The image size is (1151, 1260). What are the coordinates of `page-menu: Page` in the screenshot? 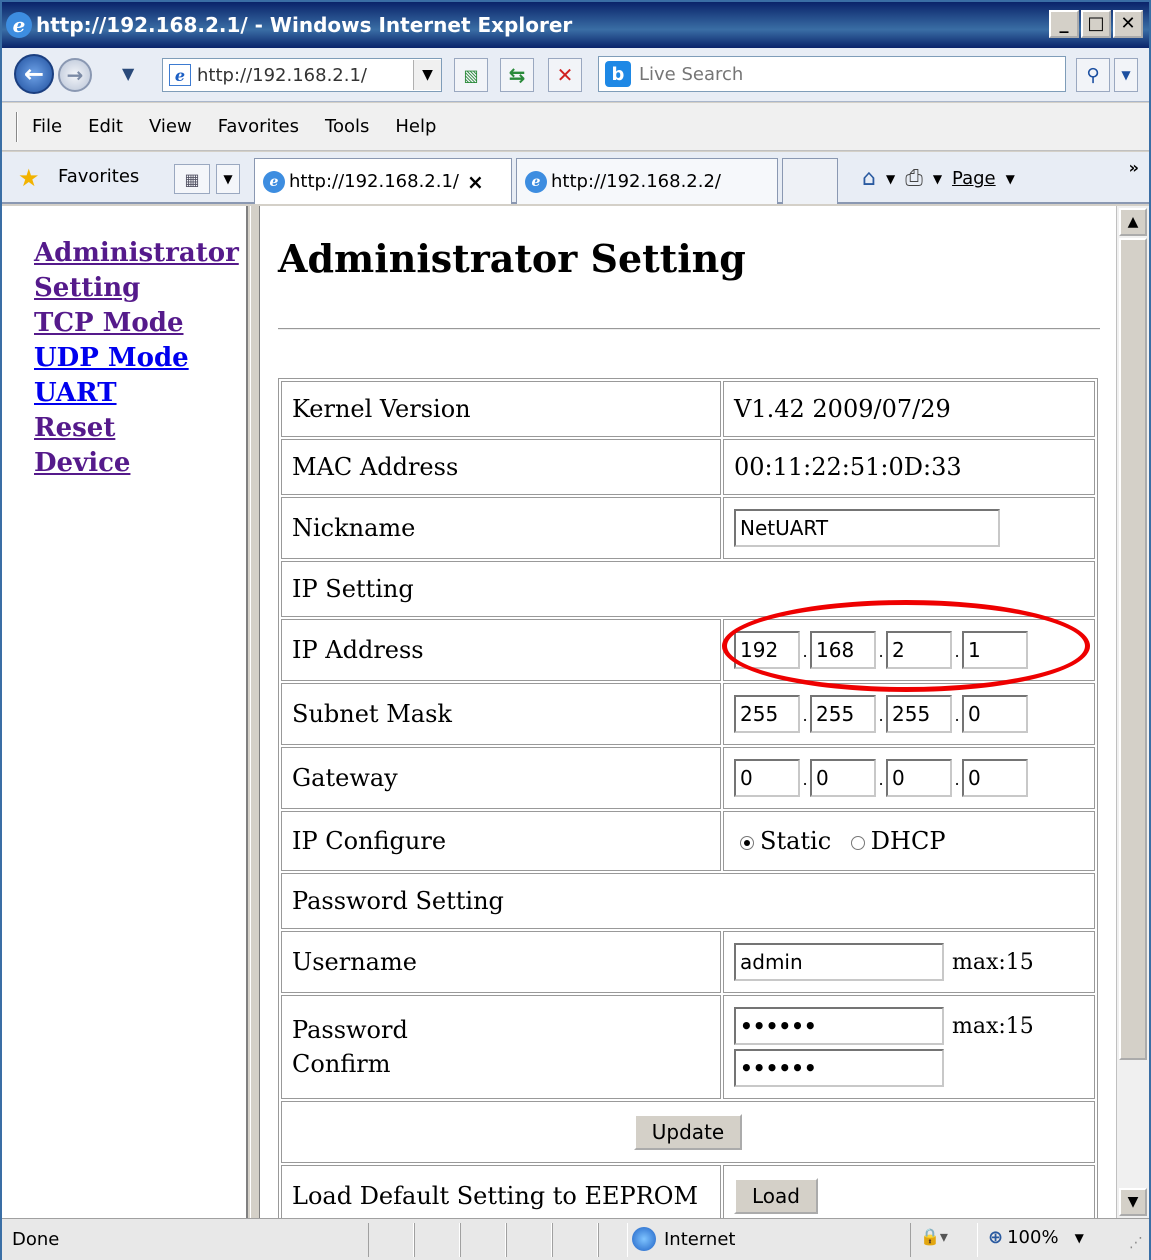 It's located at (974, 178).